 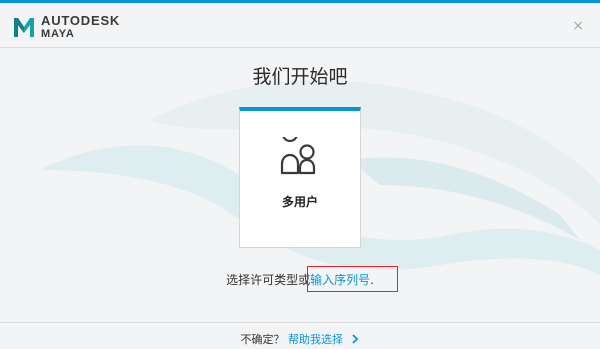 I want to click on license-type-prompt: 选择许可类型或输入序列号., so click(x=300, y=279).